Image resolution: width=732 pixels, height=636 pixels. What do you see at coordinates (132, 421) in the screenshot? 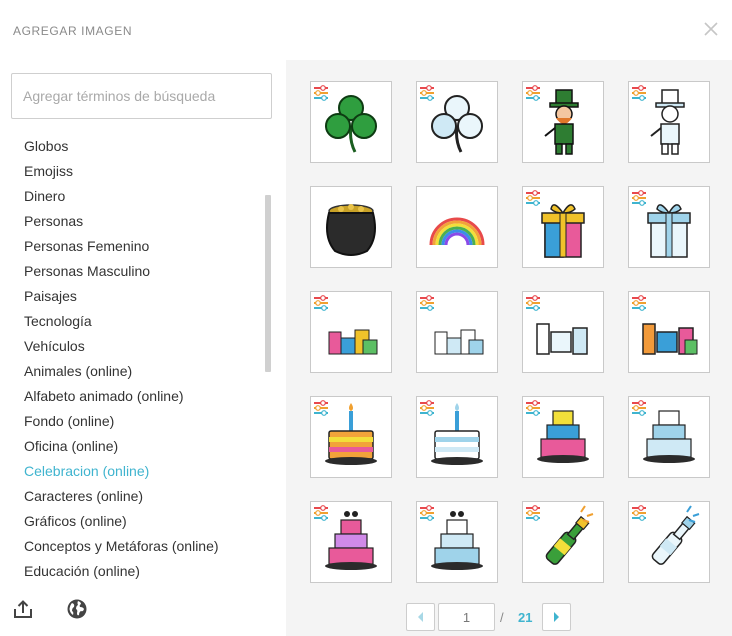
I see `category-item: Fondo (online)` at bounding box center [132, 421].